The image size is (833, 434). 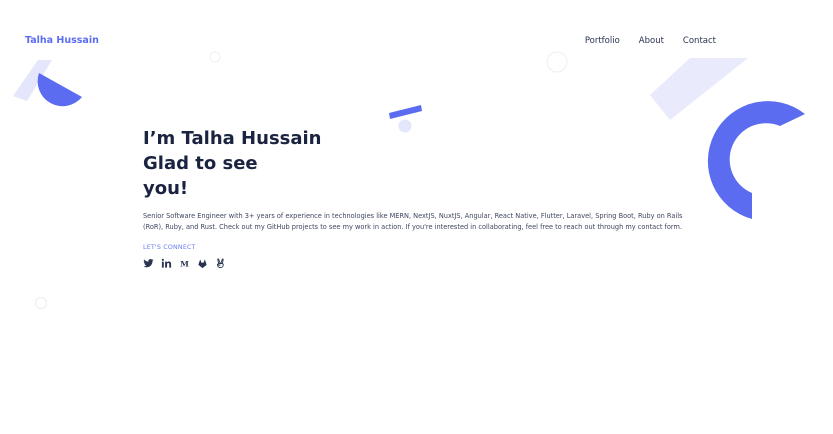 I want to click on light-band-shape, so click(x=699, y=89).